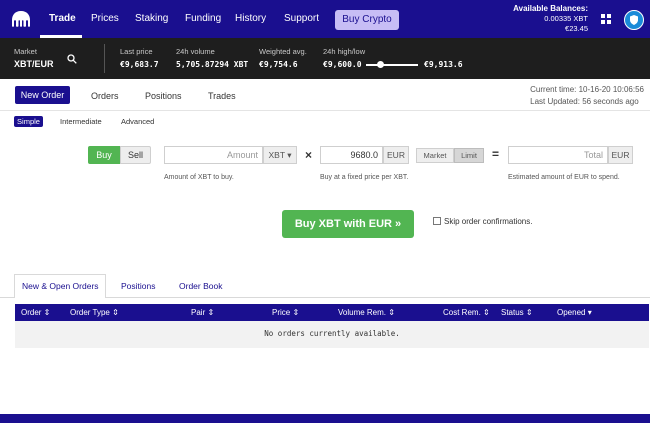  Describe the element at coordinates (222, 96) in the screenshot. I see `tab-trades: Trades` at that location.